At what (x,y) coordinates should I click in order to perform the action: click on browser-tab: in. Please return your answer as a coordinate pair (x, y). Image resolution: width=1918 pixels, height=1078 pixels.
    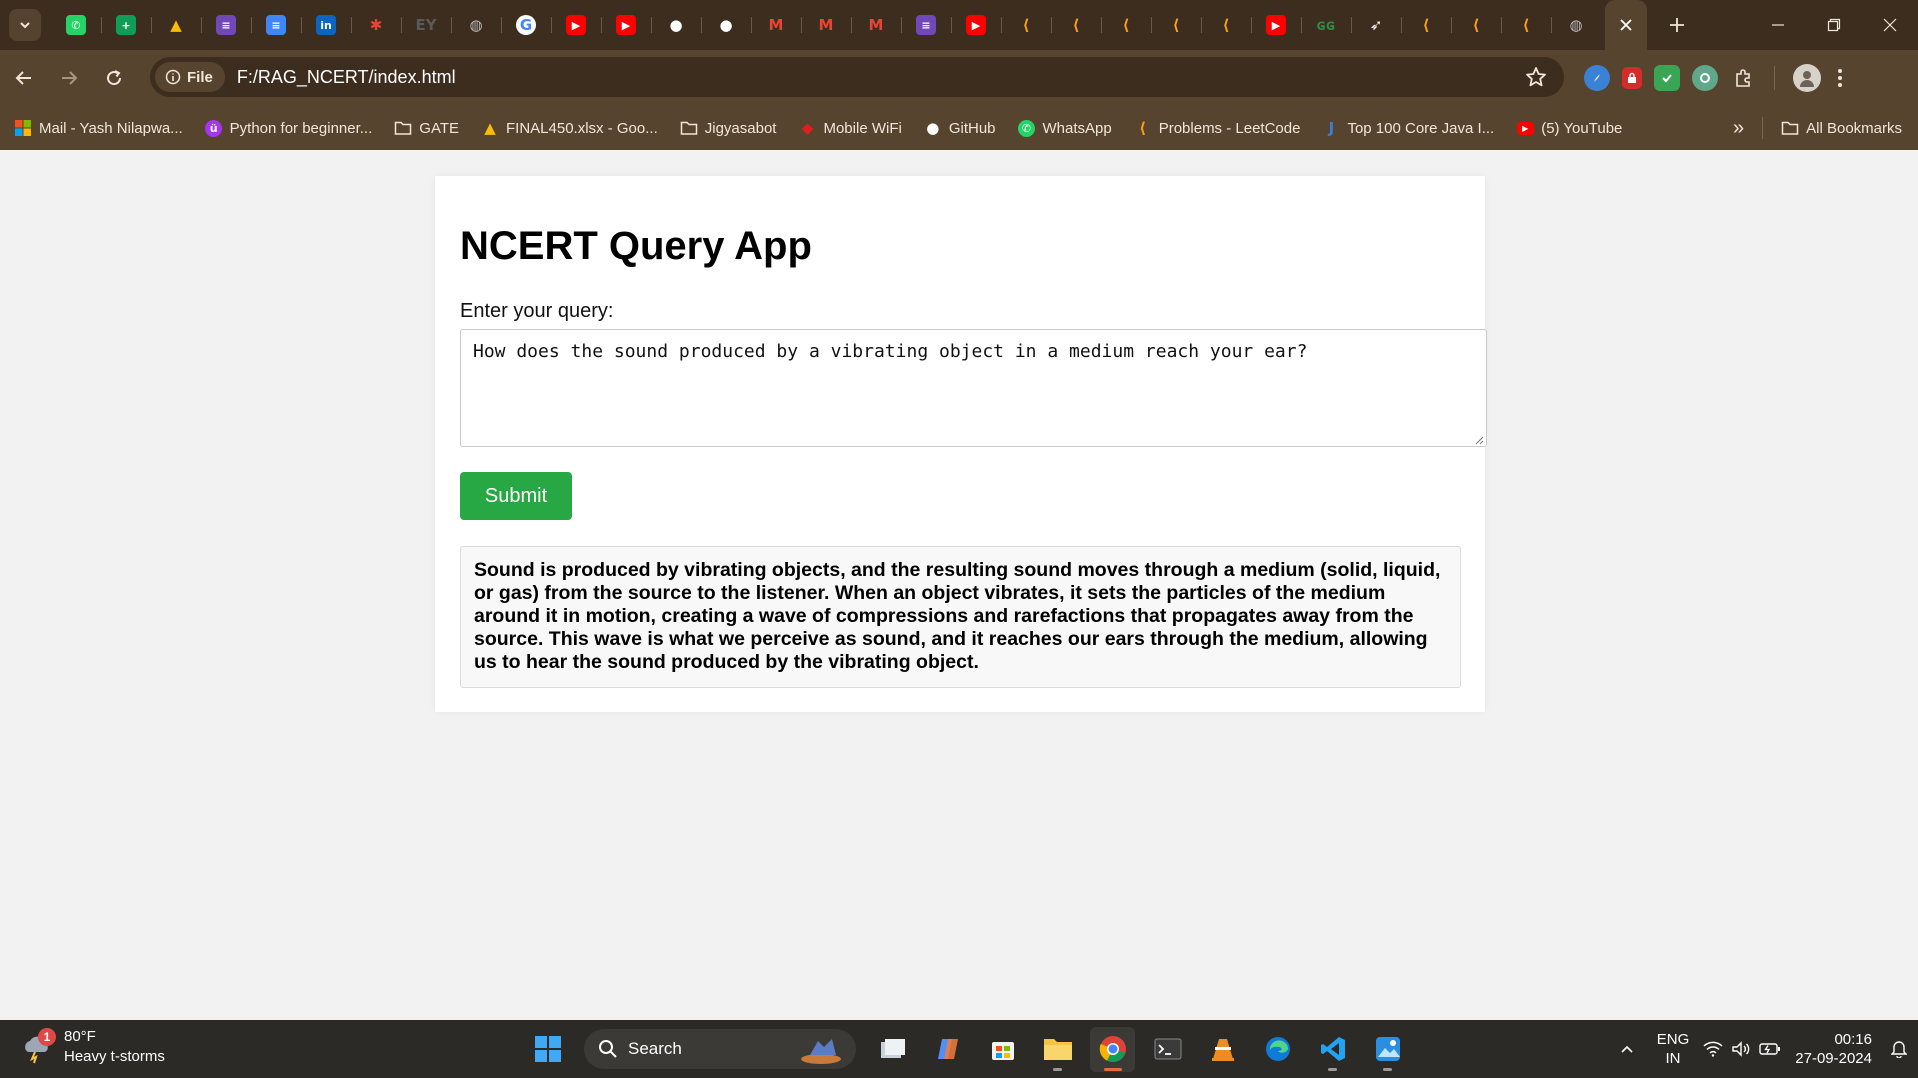
    Looking at the image, I should click on (326, 25).